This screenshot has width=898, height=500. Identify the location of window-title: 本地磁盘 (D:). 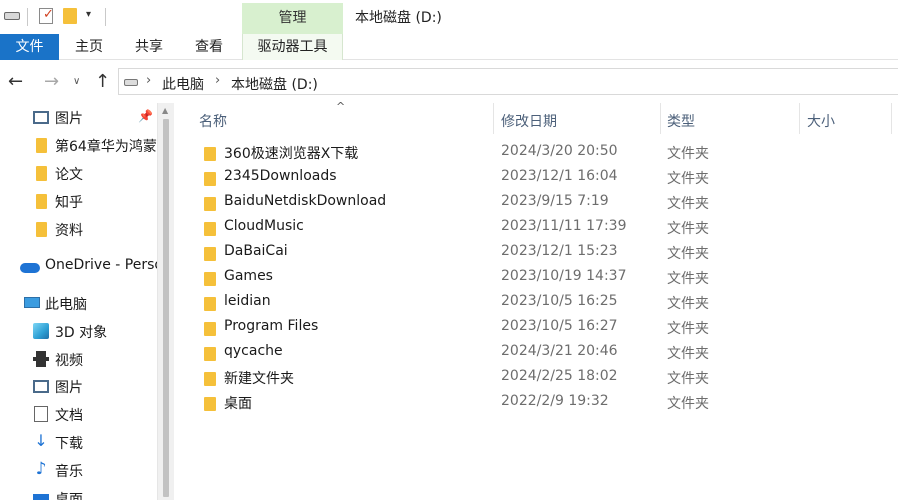
(398, 18).